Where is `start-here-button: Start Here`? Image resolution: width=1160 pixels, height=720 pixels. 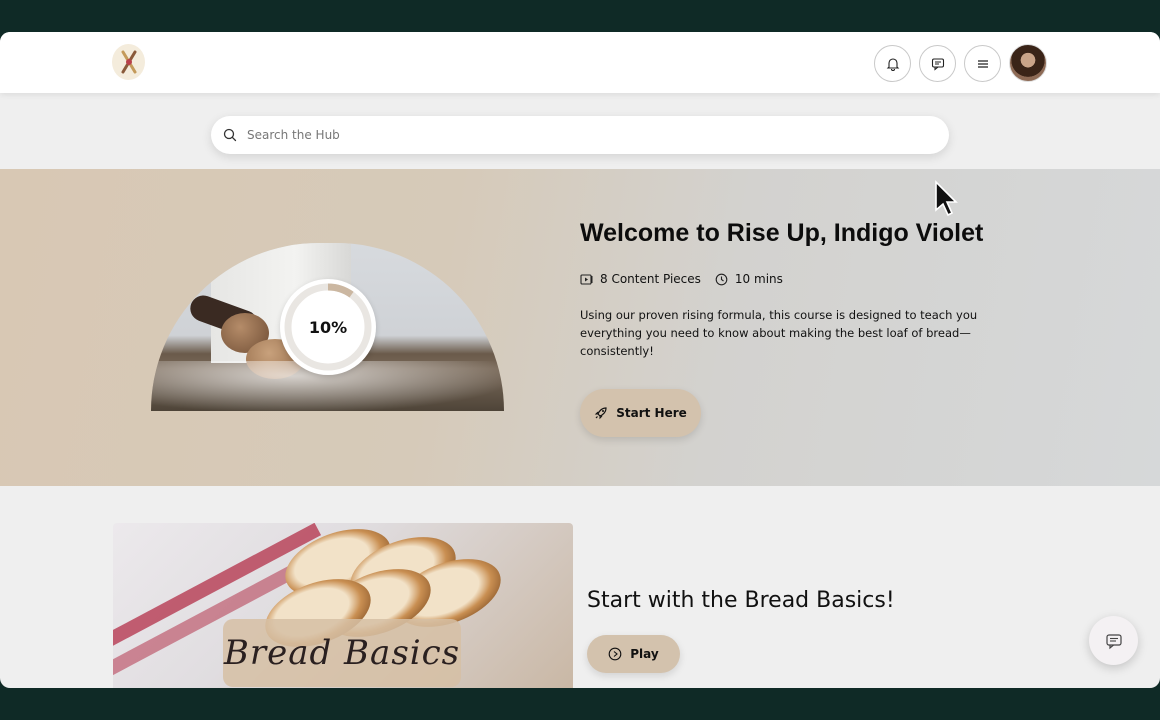 start-here-button: Start Here is located at coordinates (640, 413).